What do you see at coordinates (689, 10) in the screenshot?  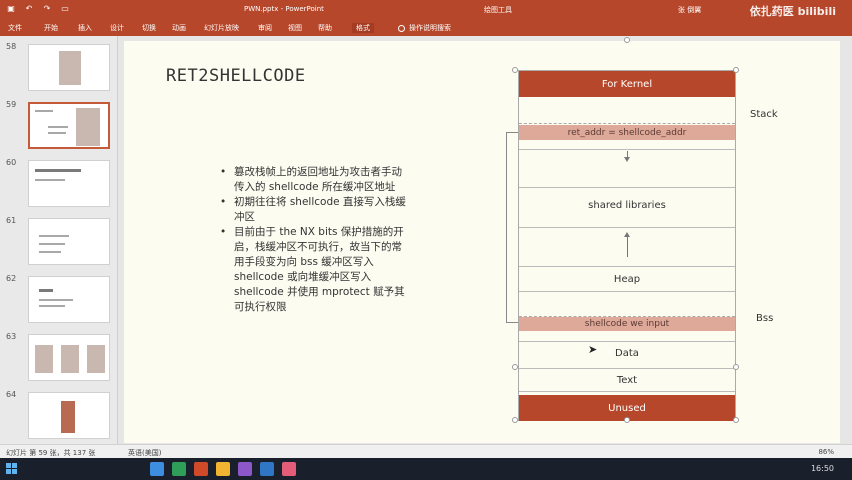 I see `user-name: 张 倒翼` at bounding box center [689, 10].